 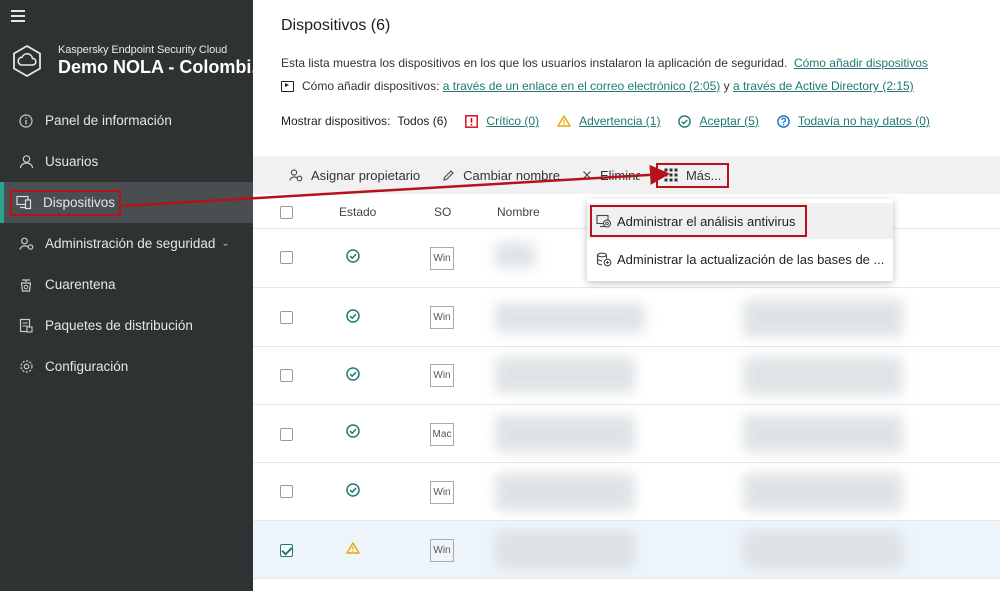 I want to click on column-os: SO, so click(x=442, y=212).